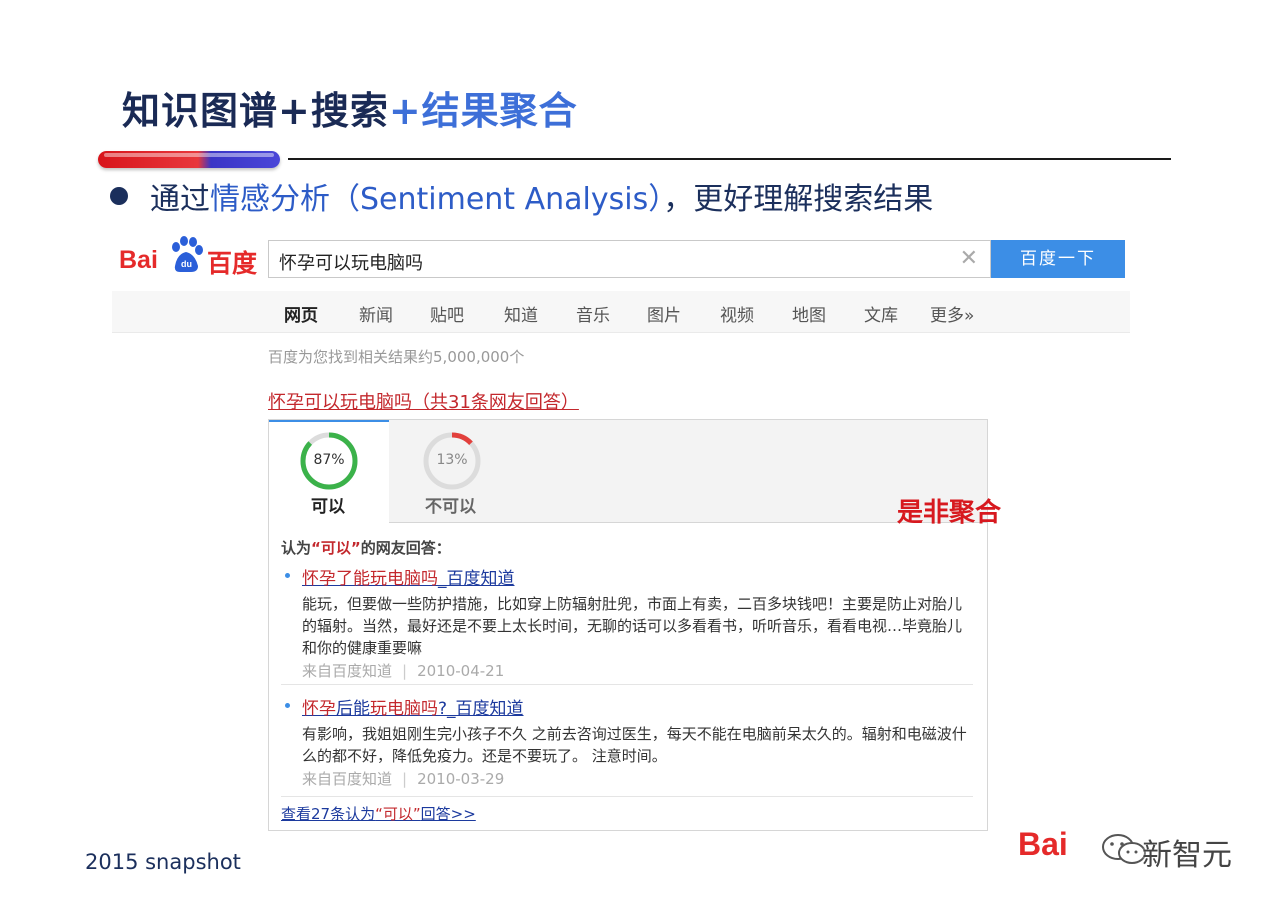 Image resolution: width=1280 pixels, height=904 pixels. I want to click on title-decoration-bar, so click(189, 159).